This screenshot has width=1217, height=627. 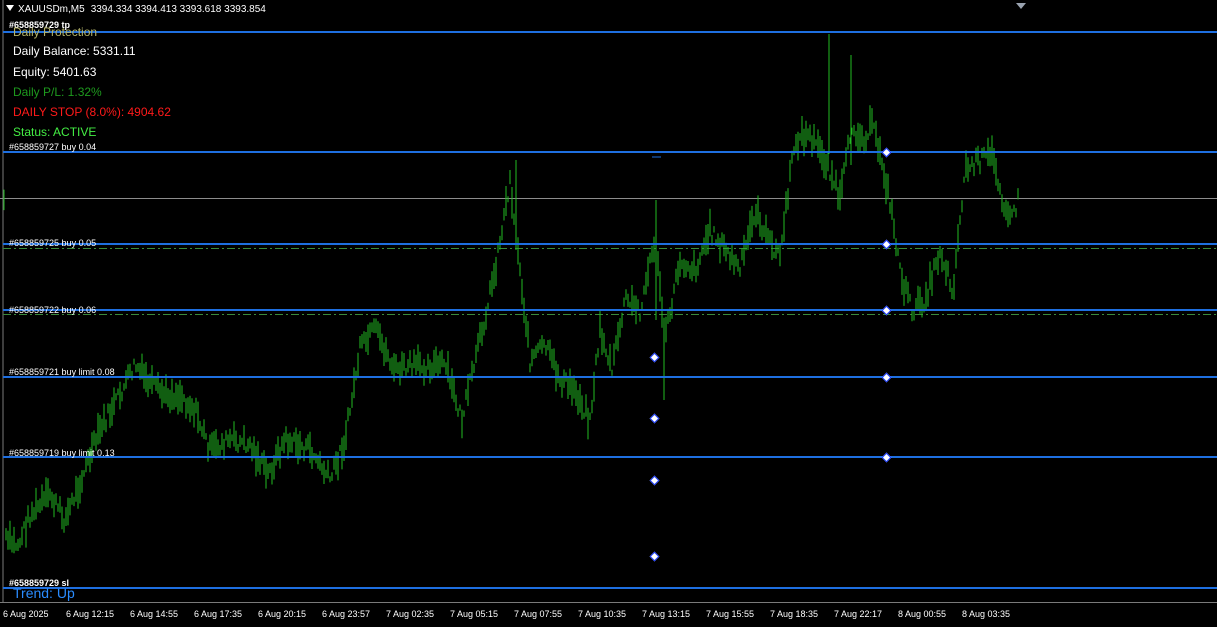 What do you see at coordinates (53, 310) in the screenshot?
I see `order-label: #658859722 buy 0.06` at bounding box center [53, 310].